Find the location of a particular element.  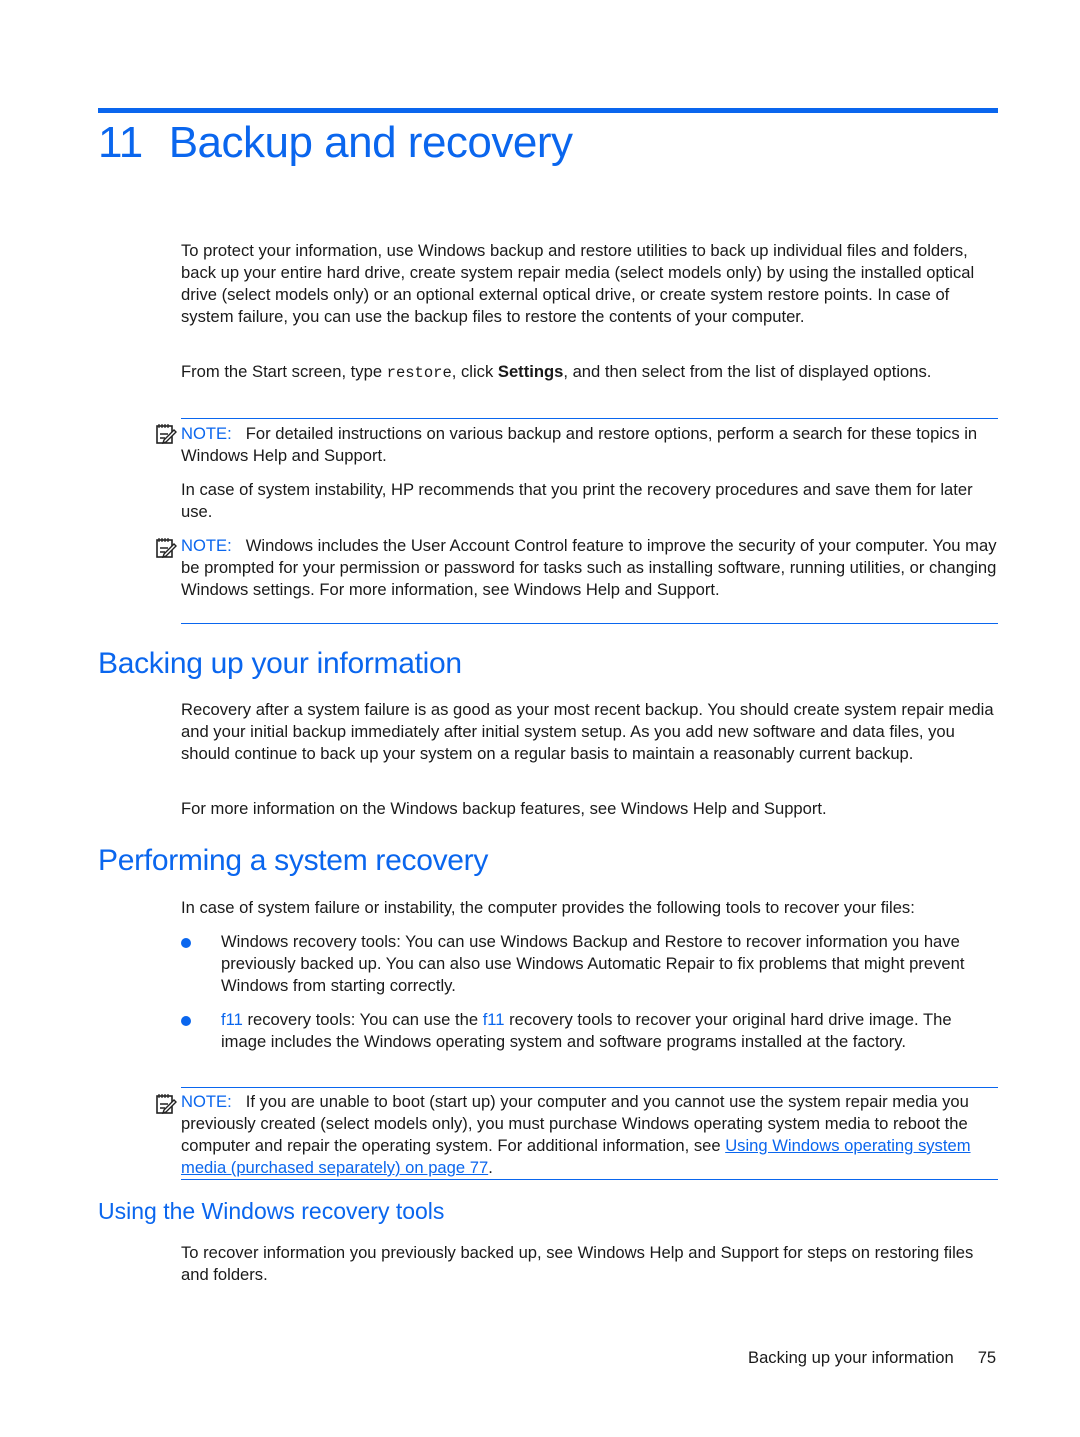

page-footer: Backing up your information 75 is located at coordinates (872, 1358).